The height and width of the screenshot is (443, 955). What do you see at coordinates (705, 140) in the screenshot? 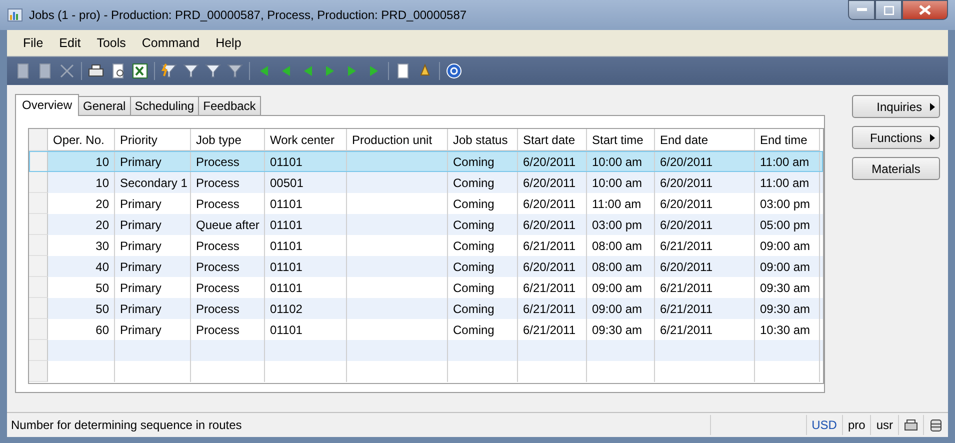
I see `column-header: End date` at bounding box center [705, 140].